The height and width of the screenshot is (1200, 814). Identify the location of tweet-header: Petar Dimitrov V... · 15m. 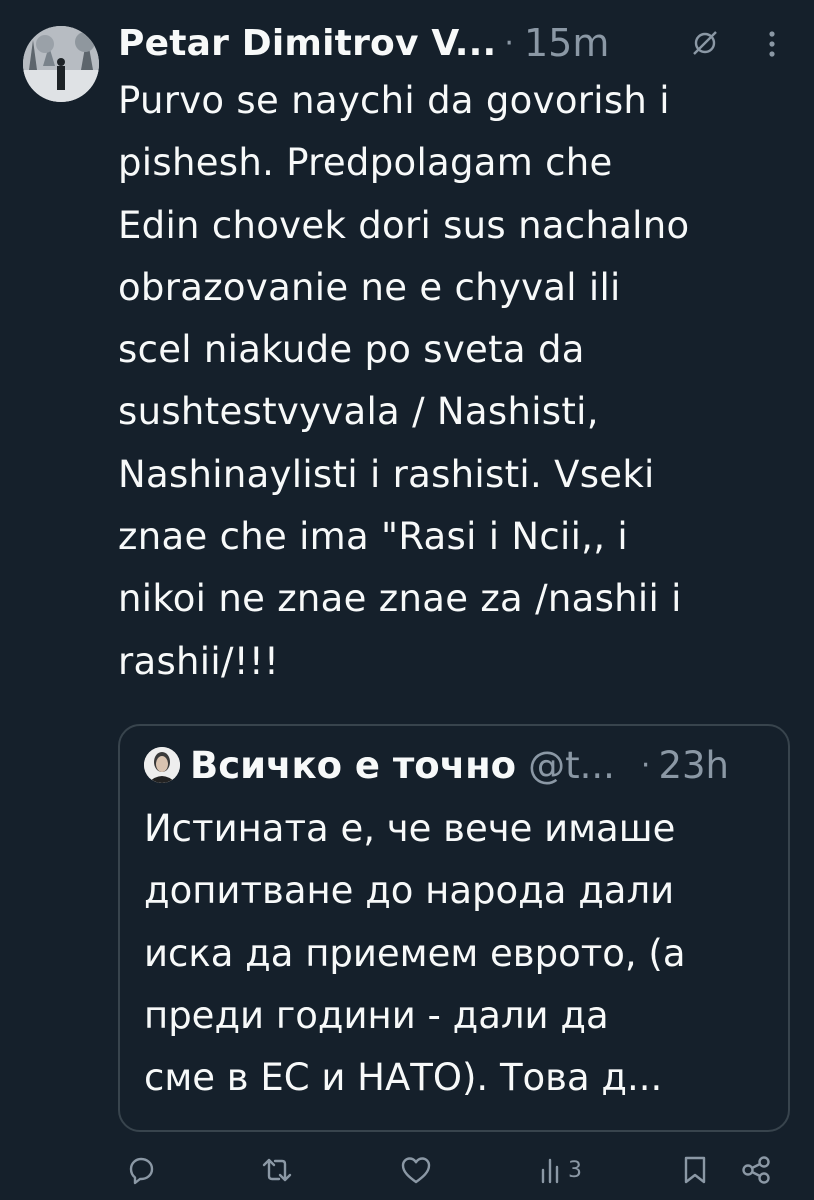
(451, 43).